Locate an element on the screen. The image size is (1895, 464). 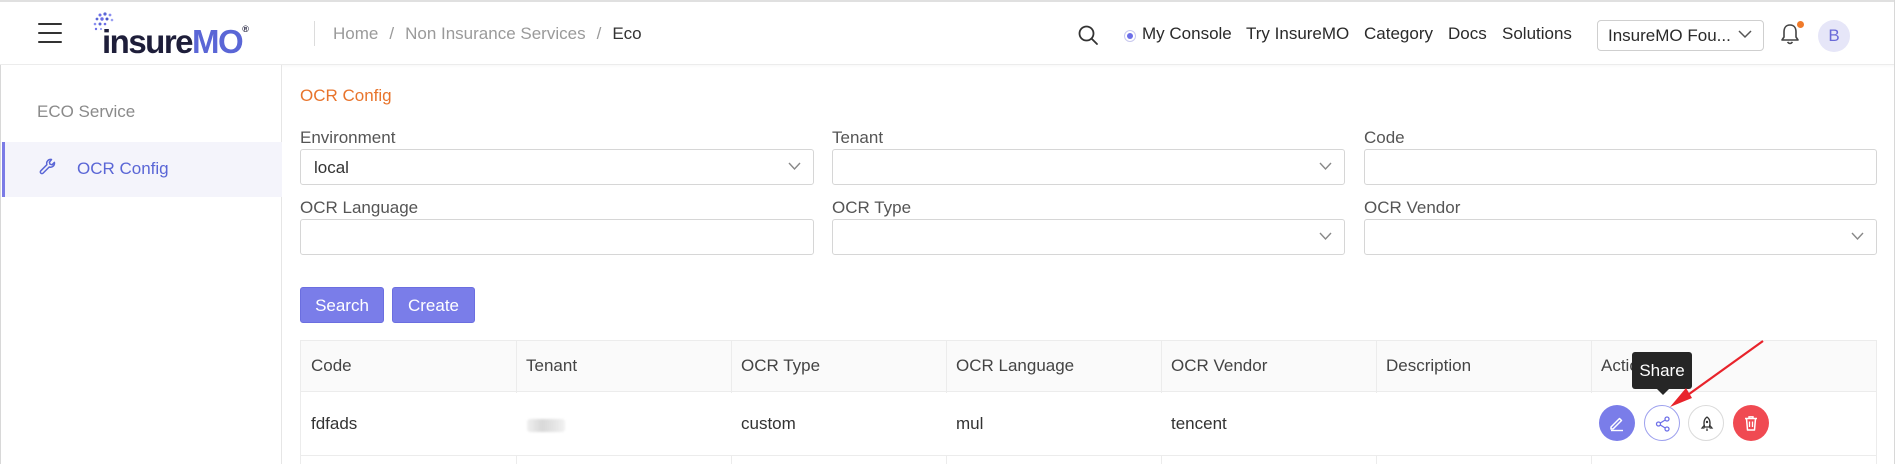
share-icon is located at coordinates (1662, 424).